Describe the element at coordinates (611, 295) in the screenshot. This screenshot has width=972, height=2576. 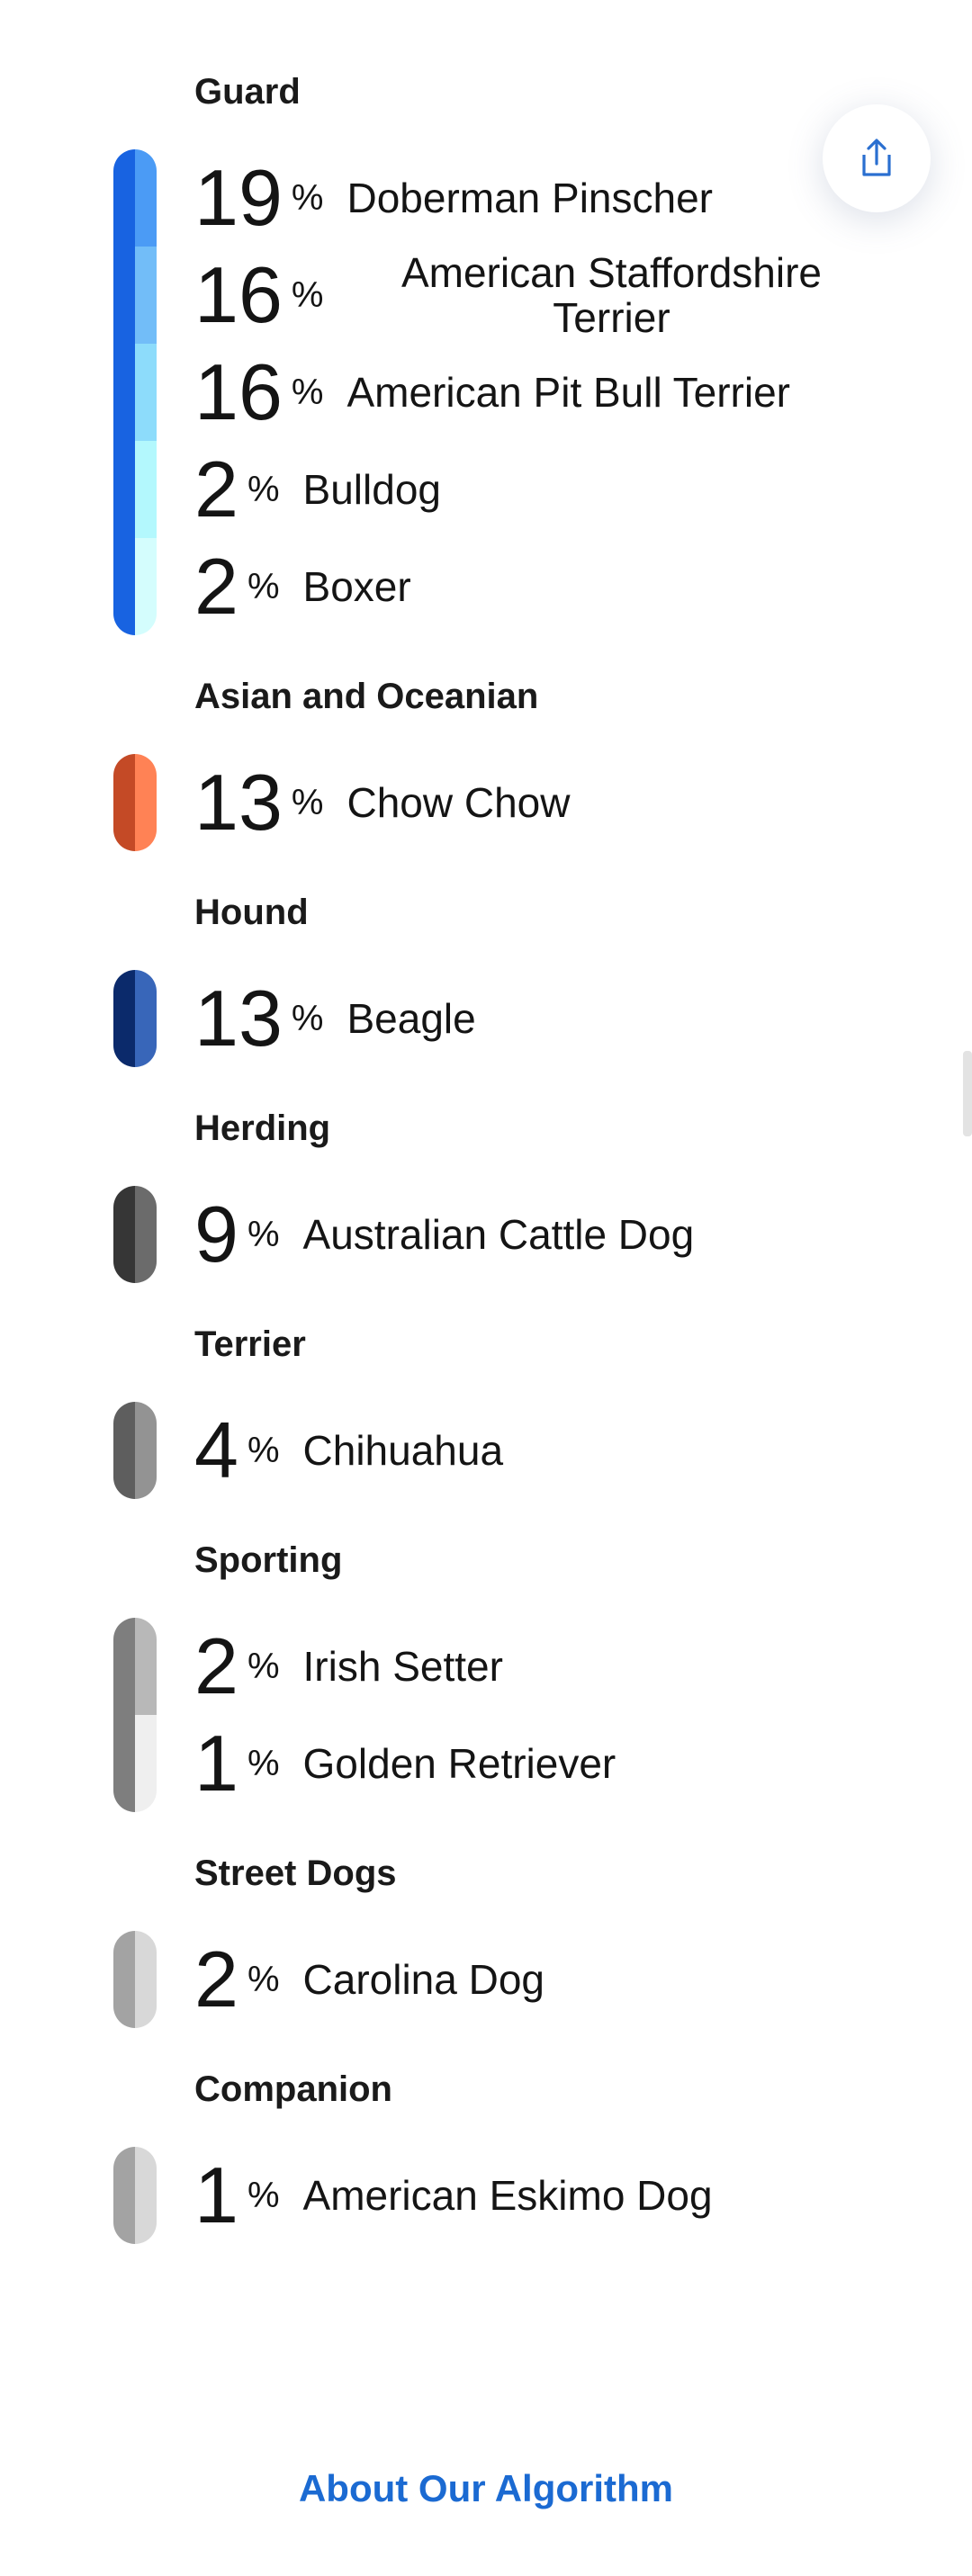
I see `breed-name: American Staffordshire Terrier` at that location.